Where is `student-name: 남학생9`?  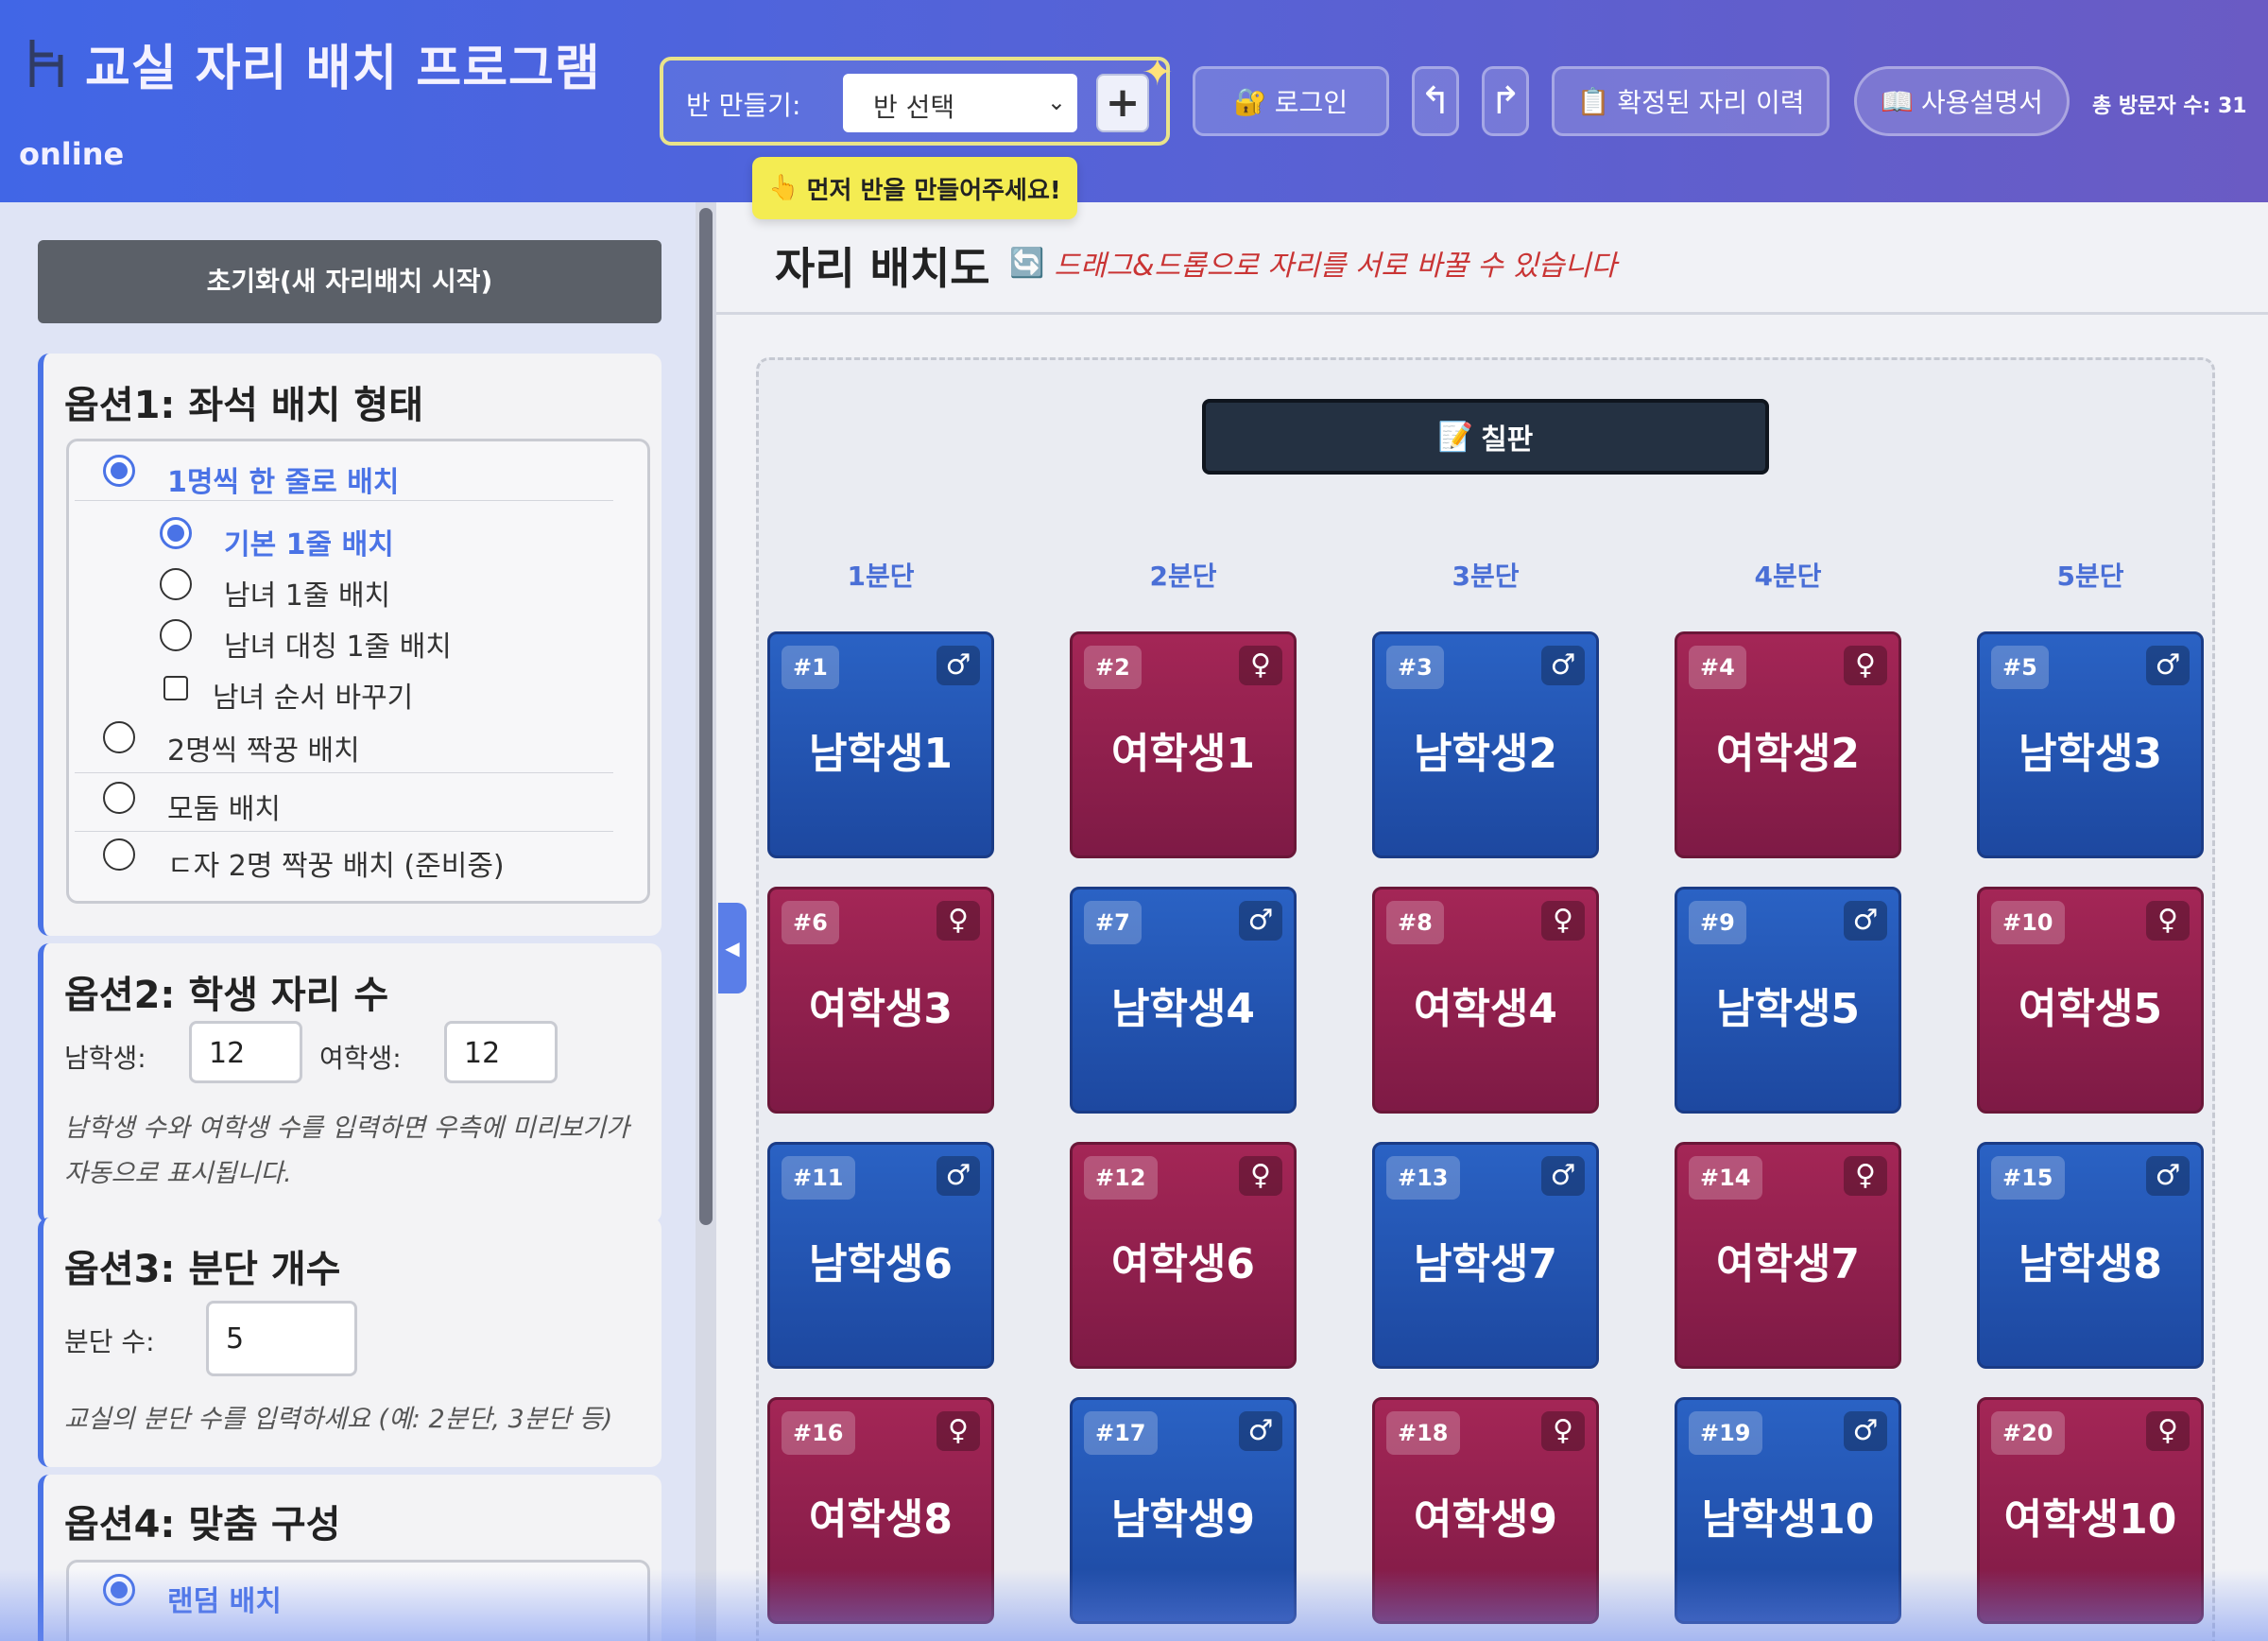
student-name: 남학생9 is located at coordinates (1183, 1519).